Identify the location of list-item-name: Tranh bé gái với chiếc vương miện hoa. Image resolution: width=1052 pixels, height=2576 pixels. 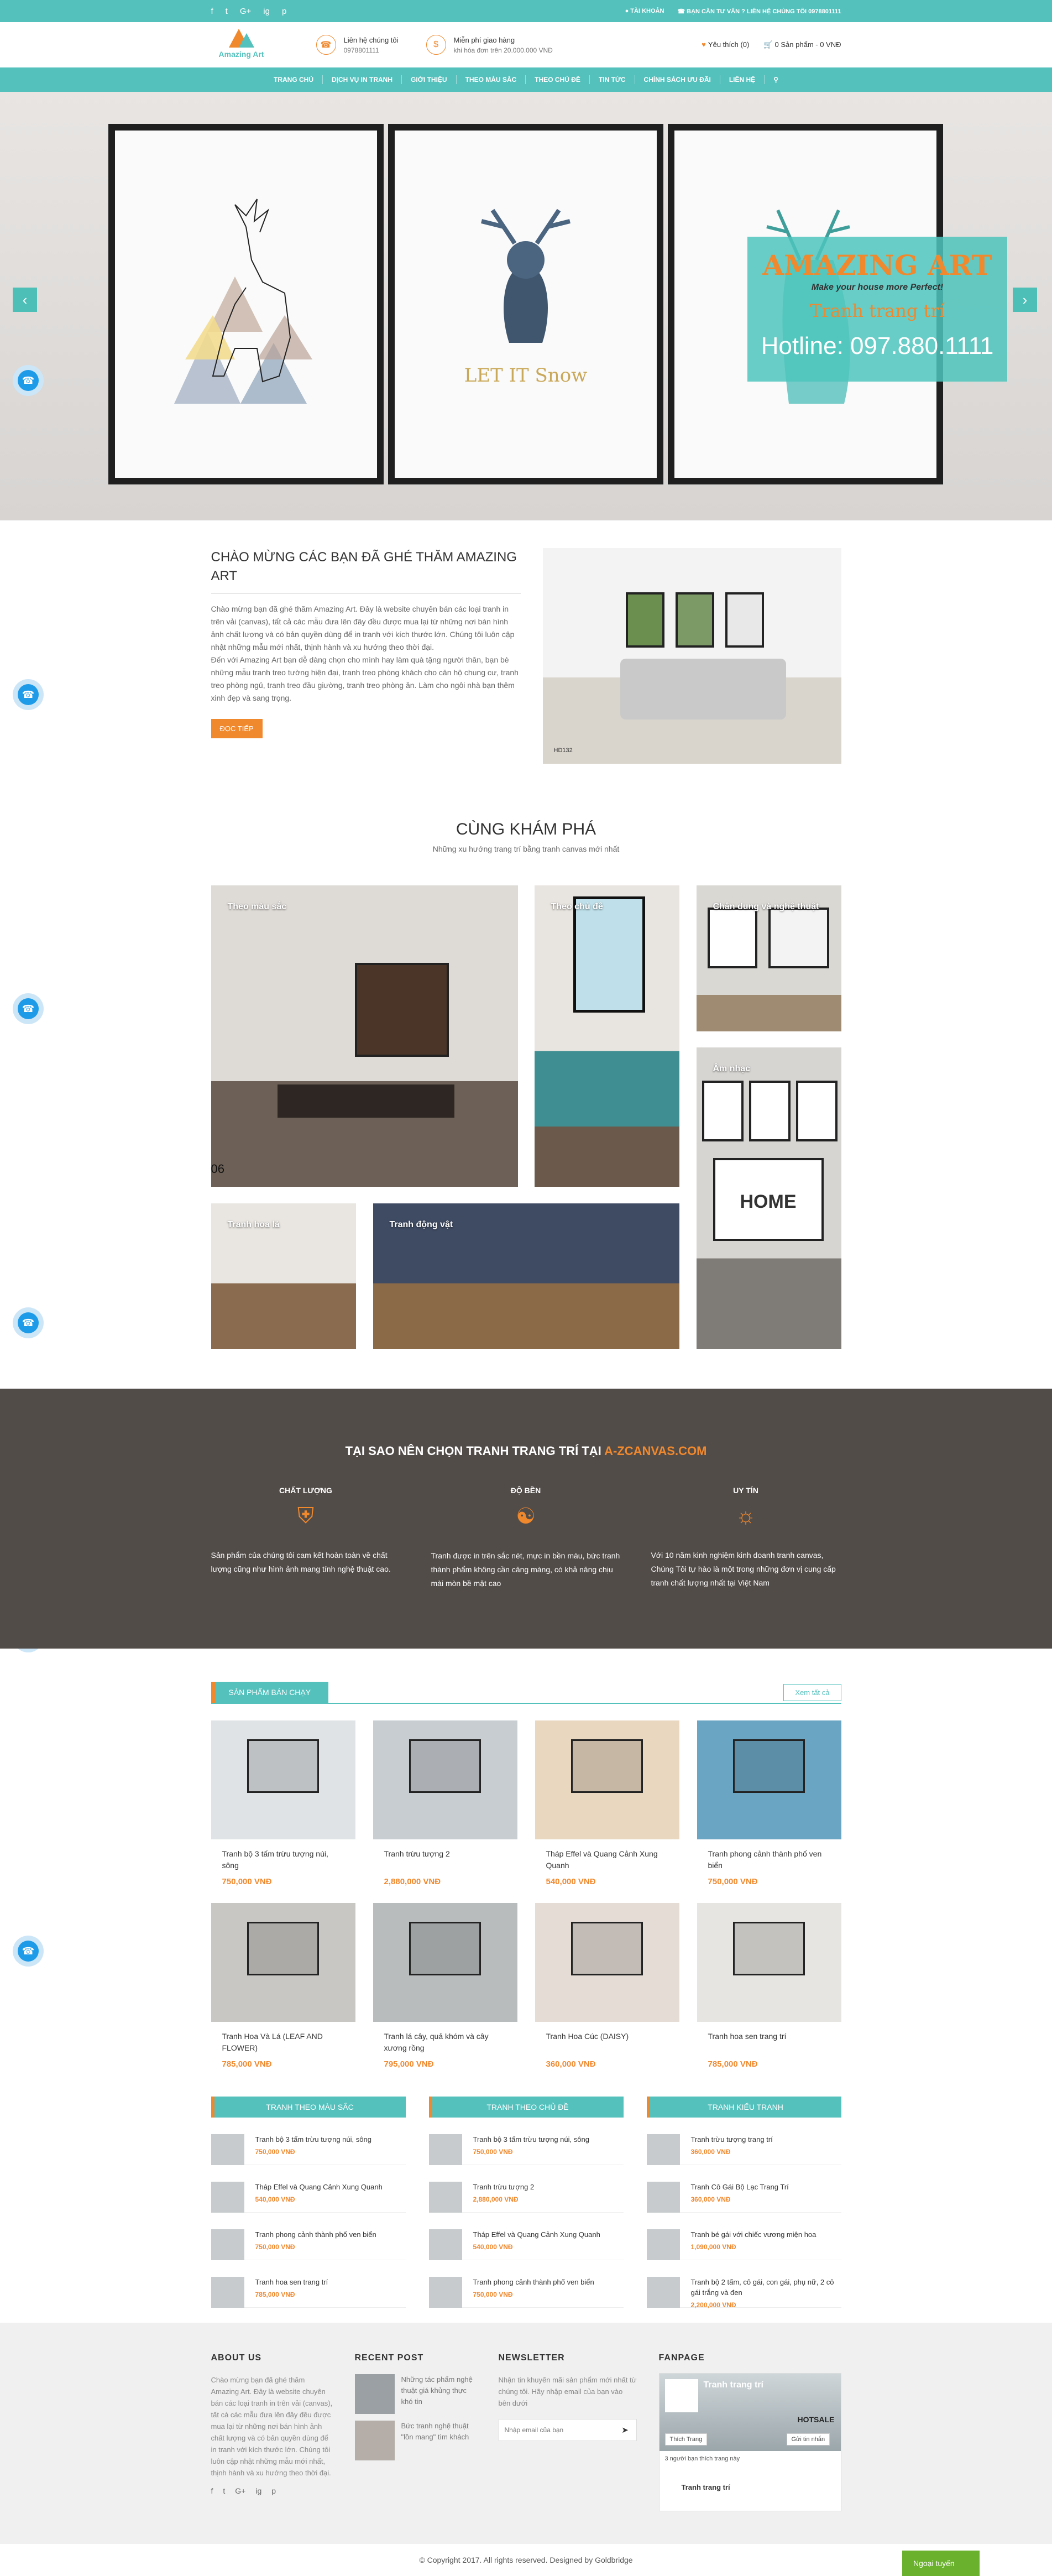
(754, 2234).